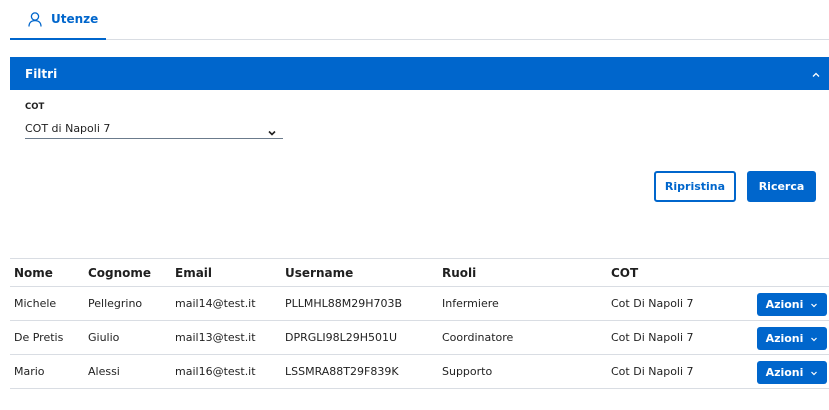 The image size is (829, 410). What do you see at coordinates (319, 272) in the screenshot?
I see `column-header-username: Username` at bounding box center [319, 272].